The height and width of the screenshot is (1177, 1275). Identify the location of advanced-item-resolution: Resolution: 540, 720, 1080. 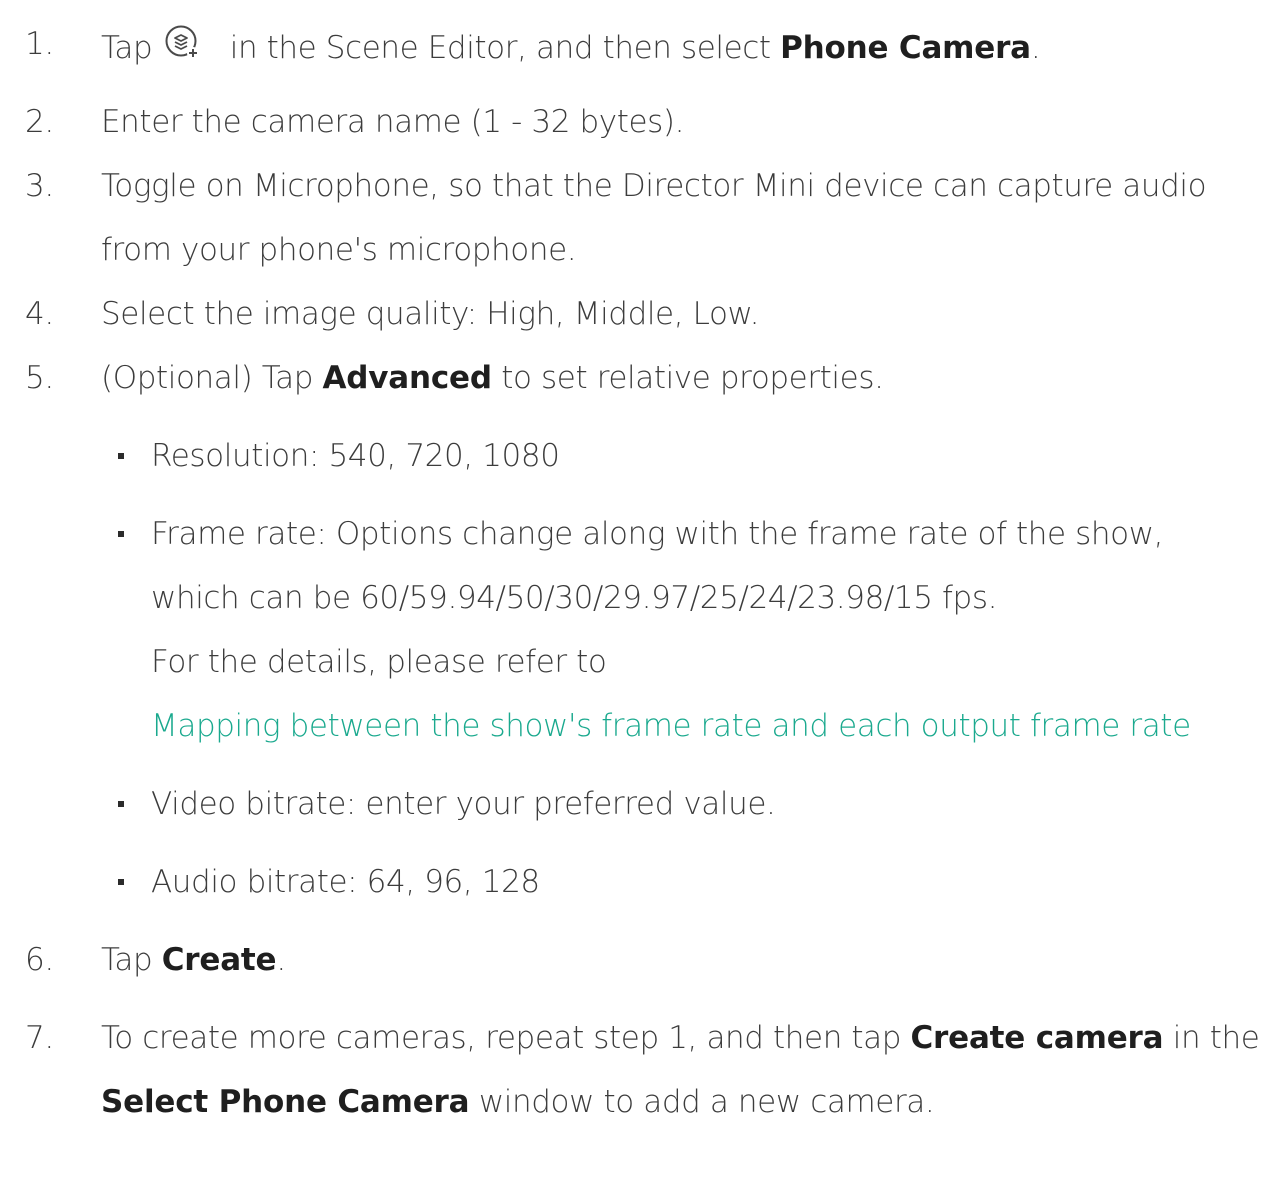
(637, 456).